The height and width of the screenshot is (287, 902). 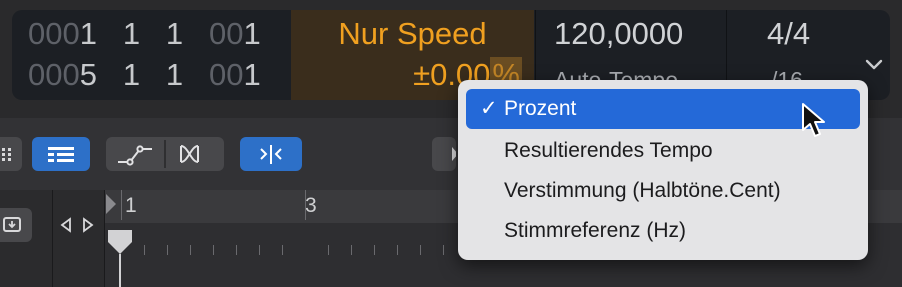 I want to click on menu-item-stimmreferenz: Stimmreferenz (Hz), so click(x=663, y=231).